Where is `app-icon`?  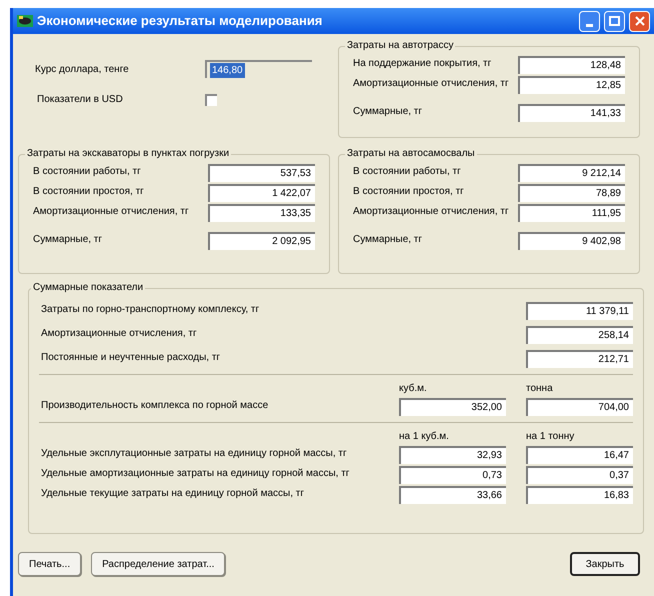
app-icon is located at coordinates (25, 21).